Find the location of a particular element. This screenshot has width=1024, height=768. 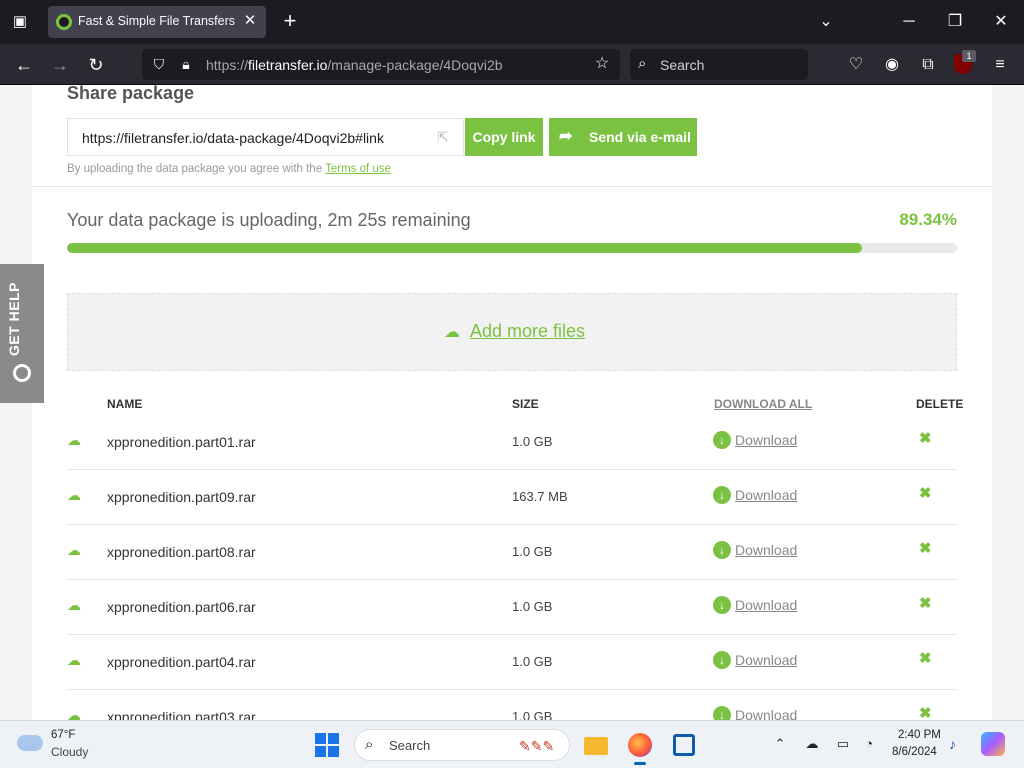

shield-icon: ⛉ is located at coordinates (159, 64).